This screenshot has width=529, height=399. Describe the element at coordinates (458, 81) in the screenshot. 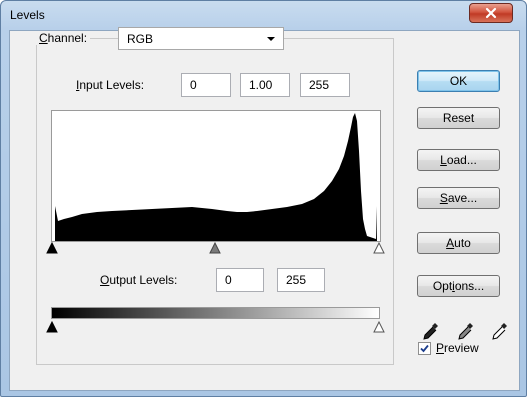

I see `ok-button: OK` at that location.